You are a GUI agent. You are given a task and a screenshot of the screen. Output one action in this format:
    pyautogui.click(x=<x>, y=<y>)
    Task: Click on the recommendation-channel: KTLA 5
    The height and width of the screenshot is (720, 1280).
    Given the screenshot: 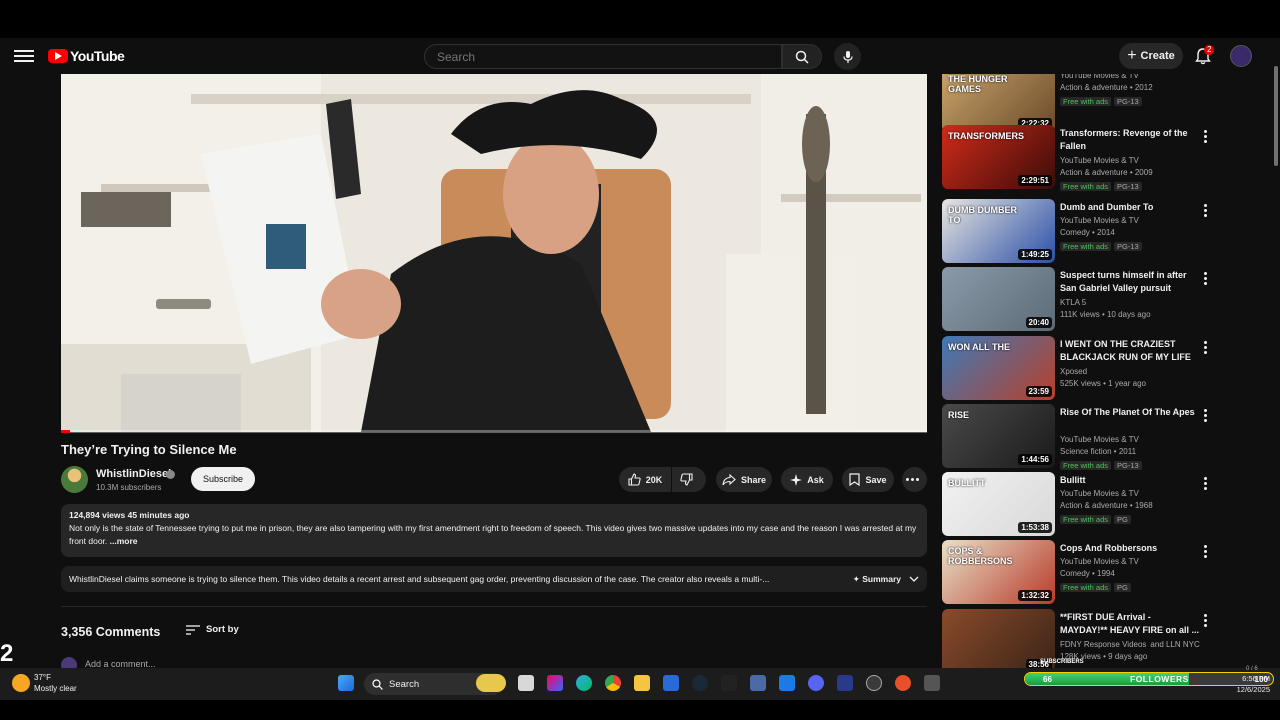 What is the action you would take?
    pyautogui.click(x=1073, y=303)
    